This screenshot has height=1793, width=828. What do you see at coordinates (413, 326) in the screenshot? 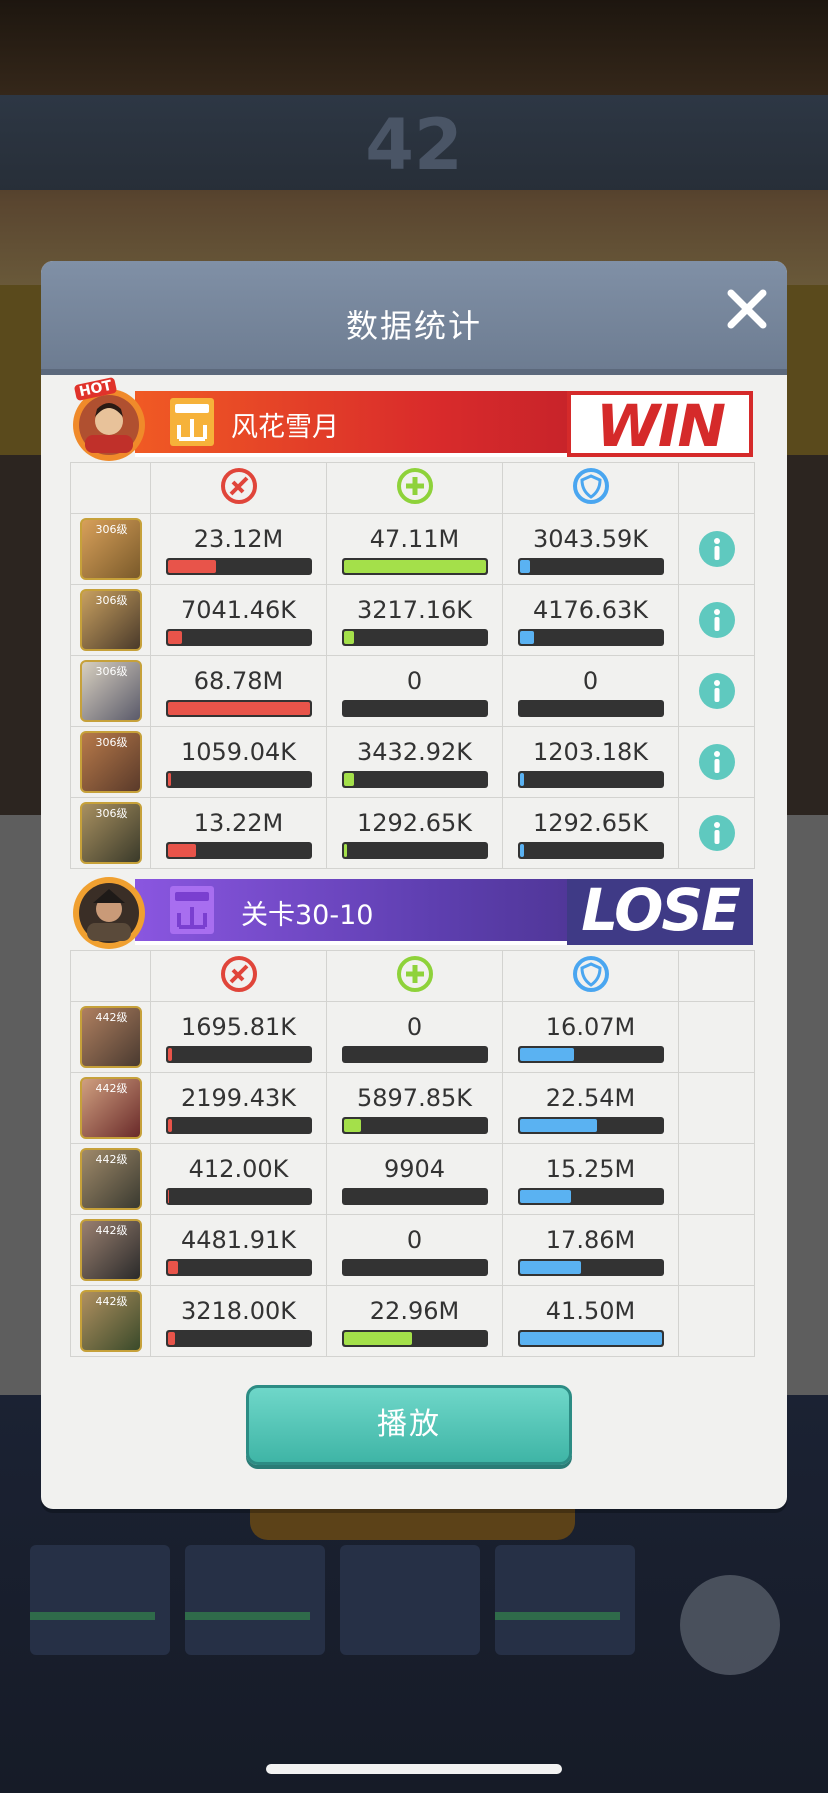
I see `dialog-title: 数据统计` at bounding box center [413, 326].